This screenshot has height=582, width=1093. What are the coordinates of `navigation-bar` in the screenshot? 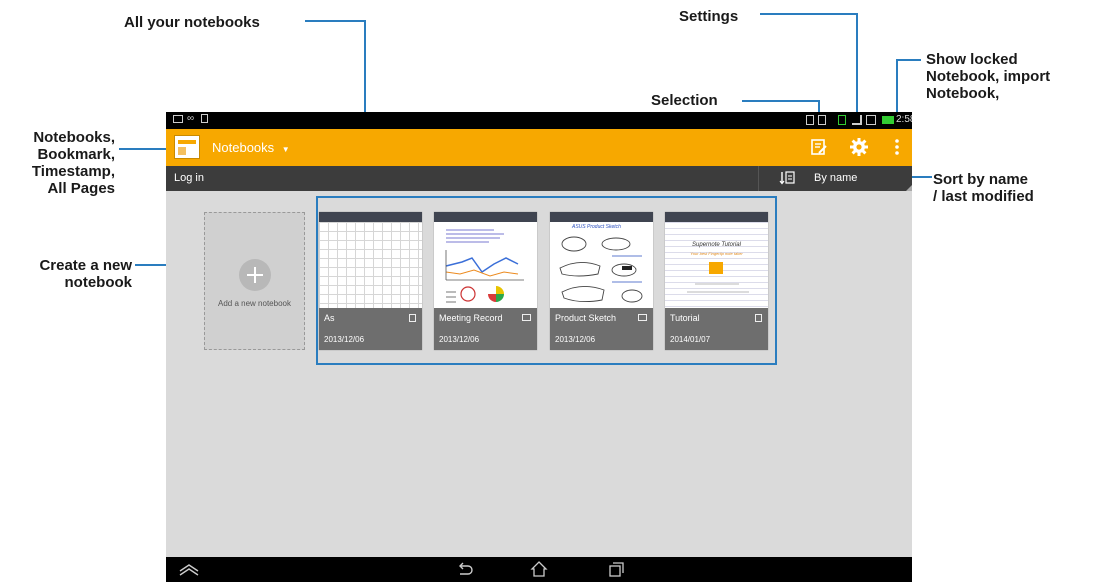 It's located at (539, 569).